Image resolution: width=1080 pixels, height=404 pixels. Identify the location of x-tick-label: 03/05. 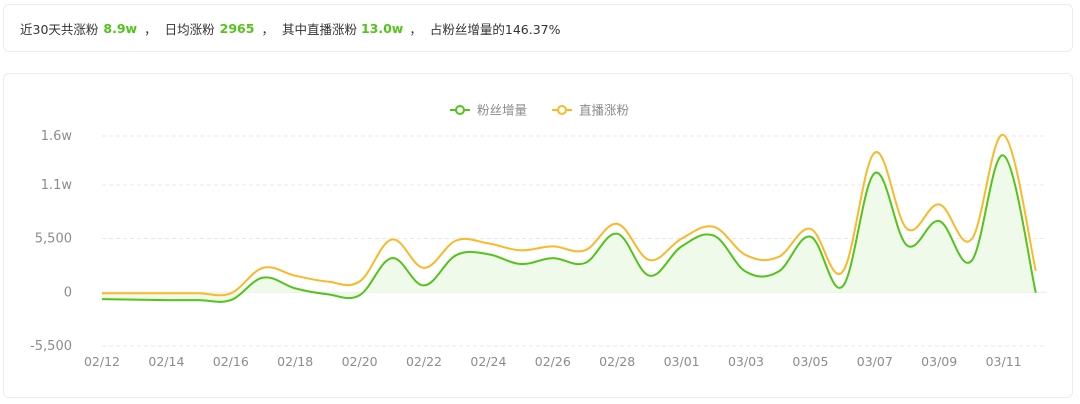
(810, 361).